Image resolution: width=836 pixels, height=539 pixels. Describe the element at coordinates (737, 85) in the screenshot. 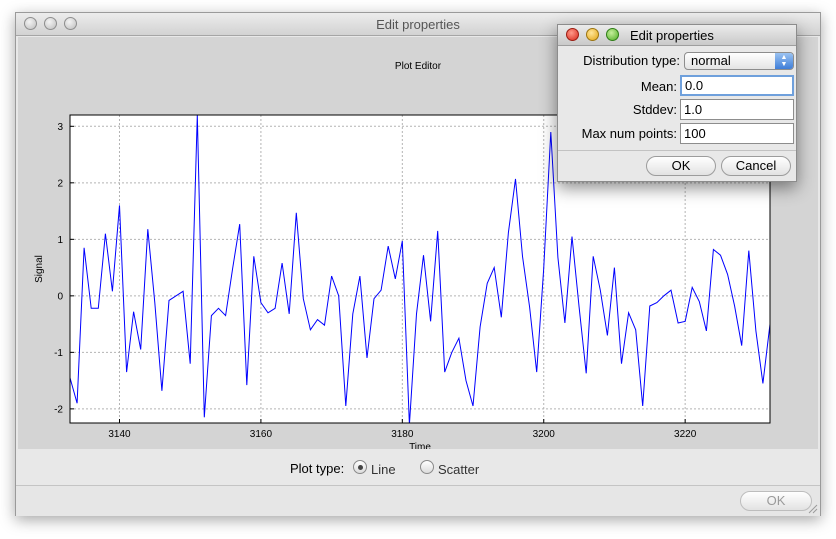

I see `mean-field: 0.0` at that location.